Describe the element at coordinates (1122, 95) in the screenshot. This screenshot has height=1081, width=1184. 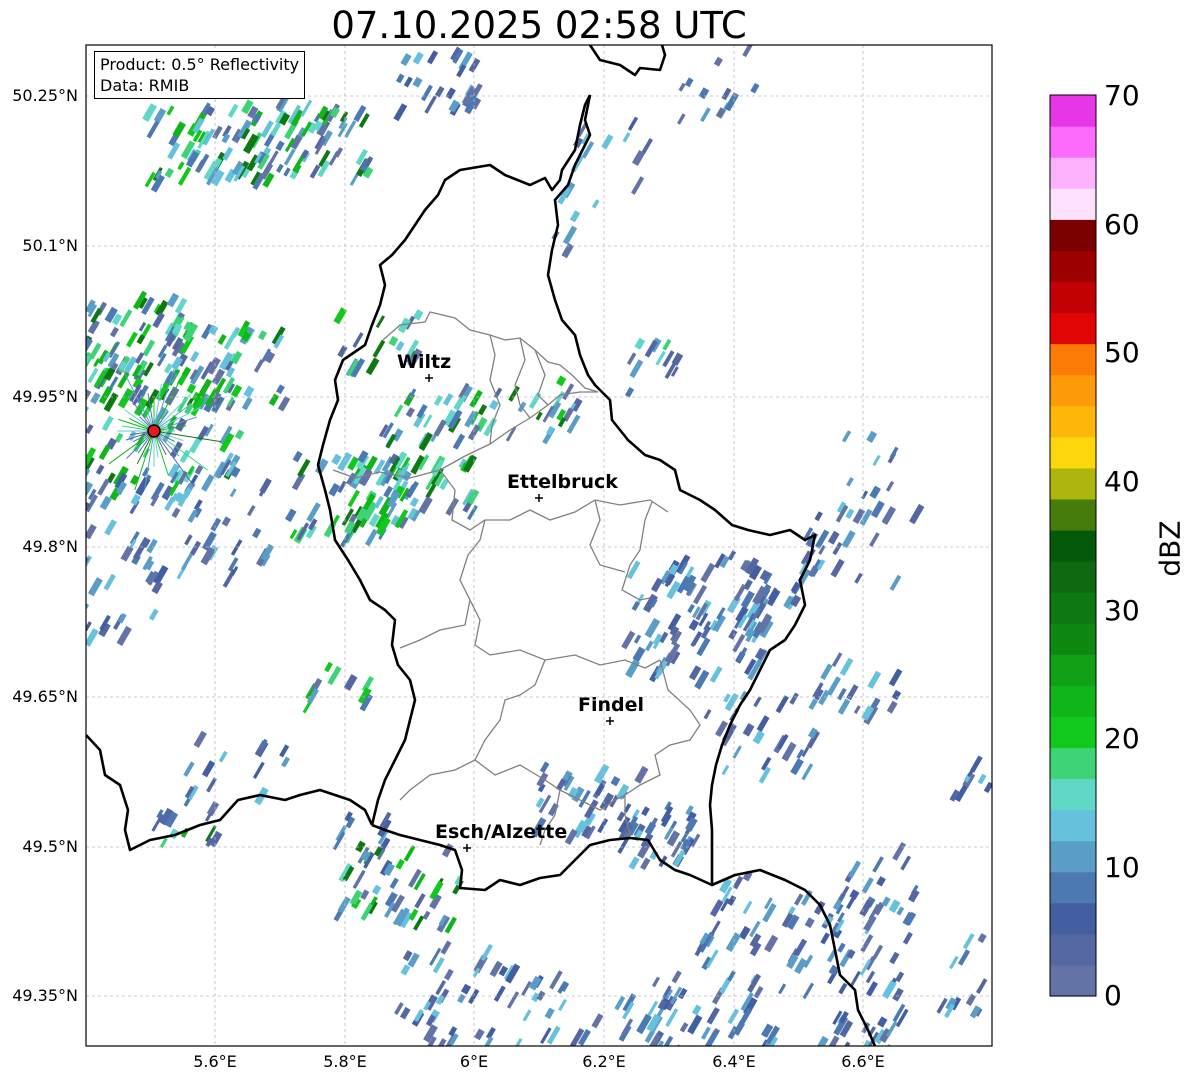
I see `colorbar-tick: 70` at that location.